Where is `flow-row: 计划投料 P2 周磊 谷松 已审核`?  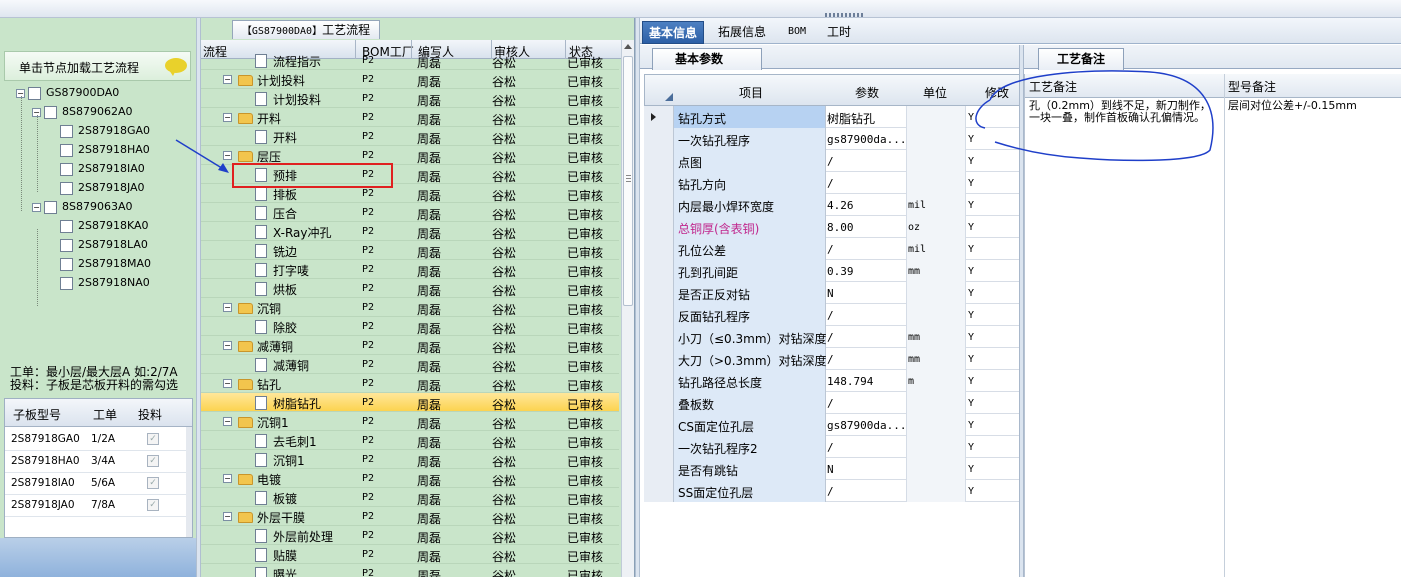 flow-row: 计划投料 P2 周磊 谷松 已审核 is located at coordinates (410, 98).